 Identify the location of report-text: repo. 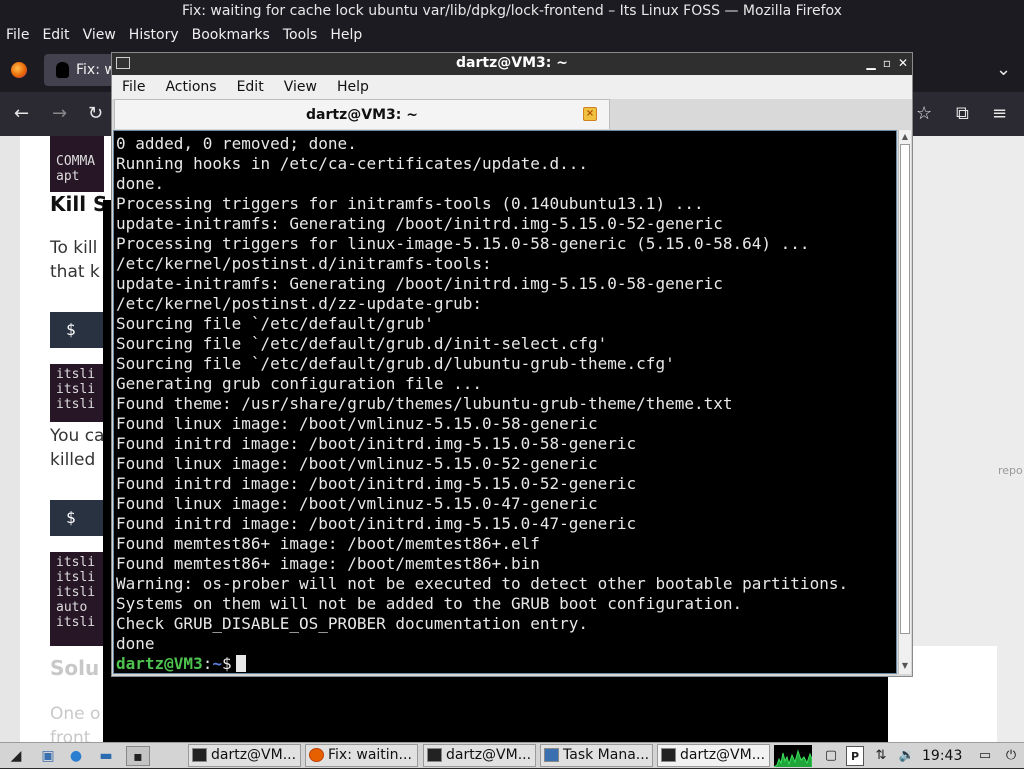
(1010, 470).